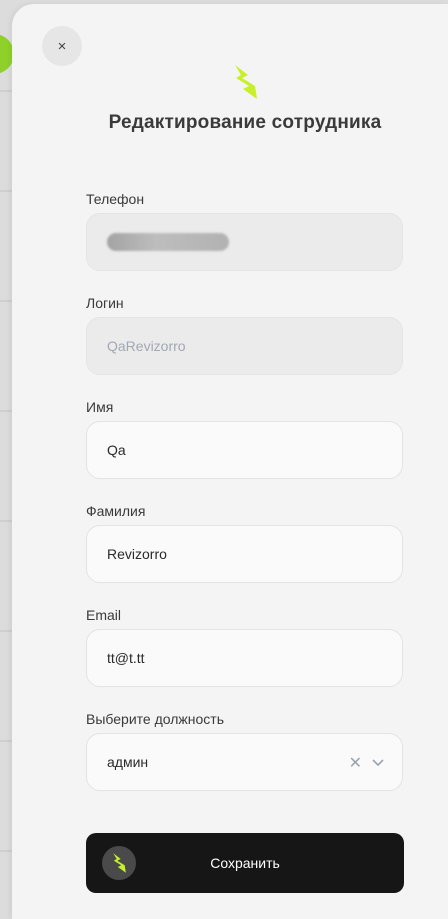 Image resolution: width=448 pixels, height=919 pixels. Describe the element at coordinates (105, 303) in the screenshot. I see `login-label: Логин` at that location.